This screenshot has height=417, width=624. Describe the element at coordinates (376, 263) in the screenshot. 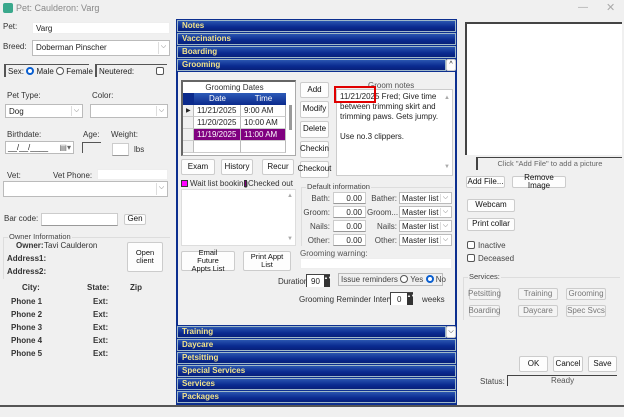

I see `grooming-warning-input` at that location.